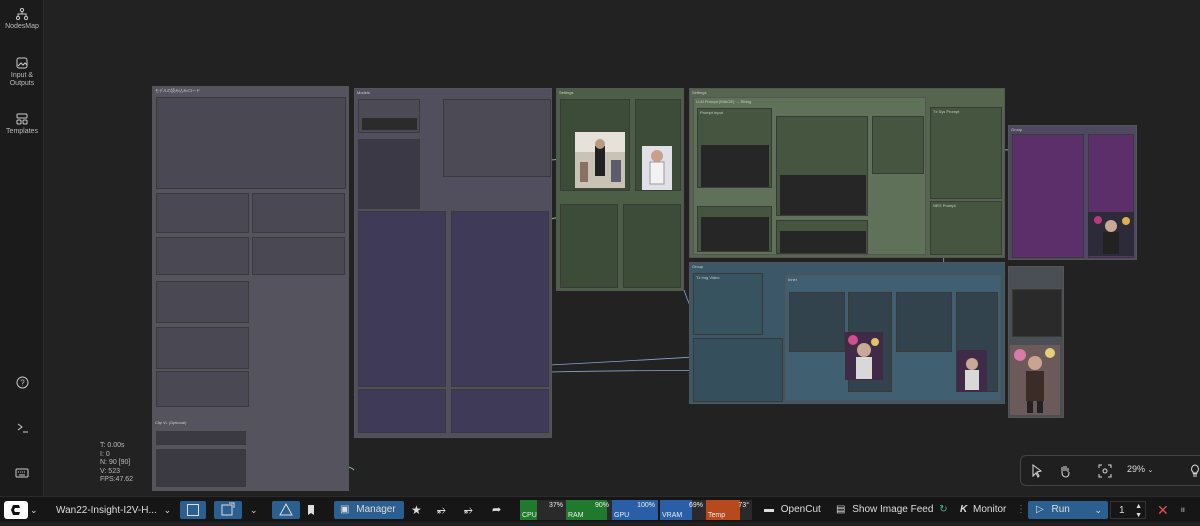  I want to click on terminal-button, so click(22, 429).